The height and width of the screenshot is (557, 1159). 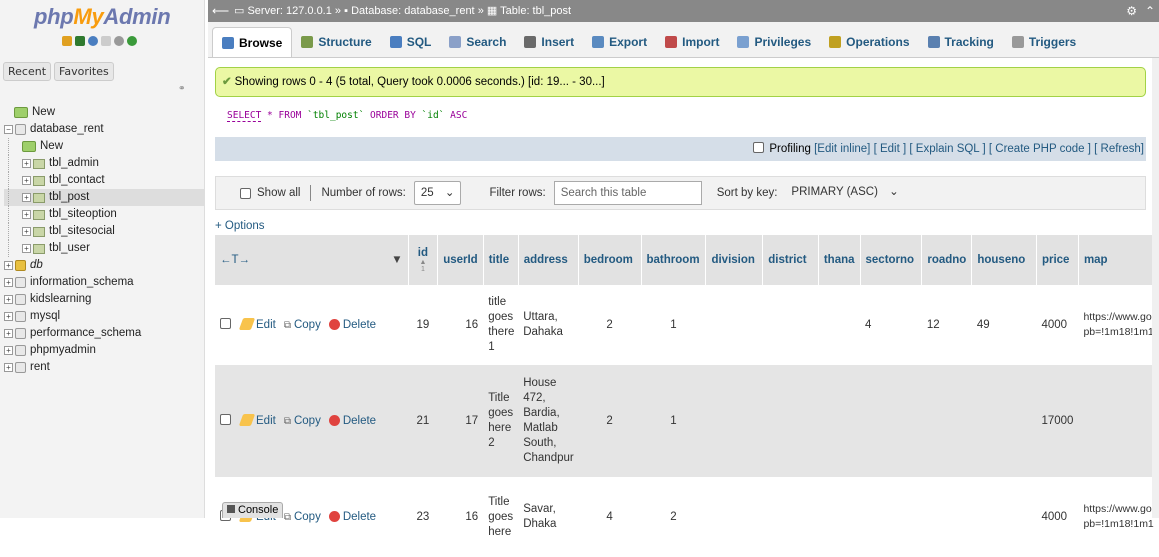 I want to click on column-header-thana: thana, so click(x=839, y=260).